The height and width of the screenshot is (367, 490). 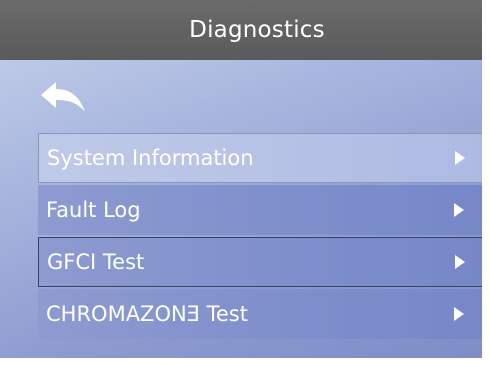 I want to click on back-button, so click(x=64, y=98).